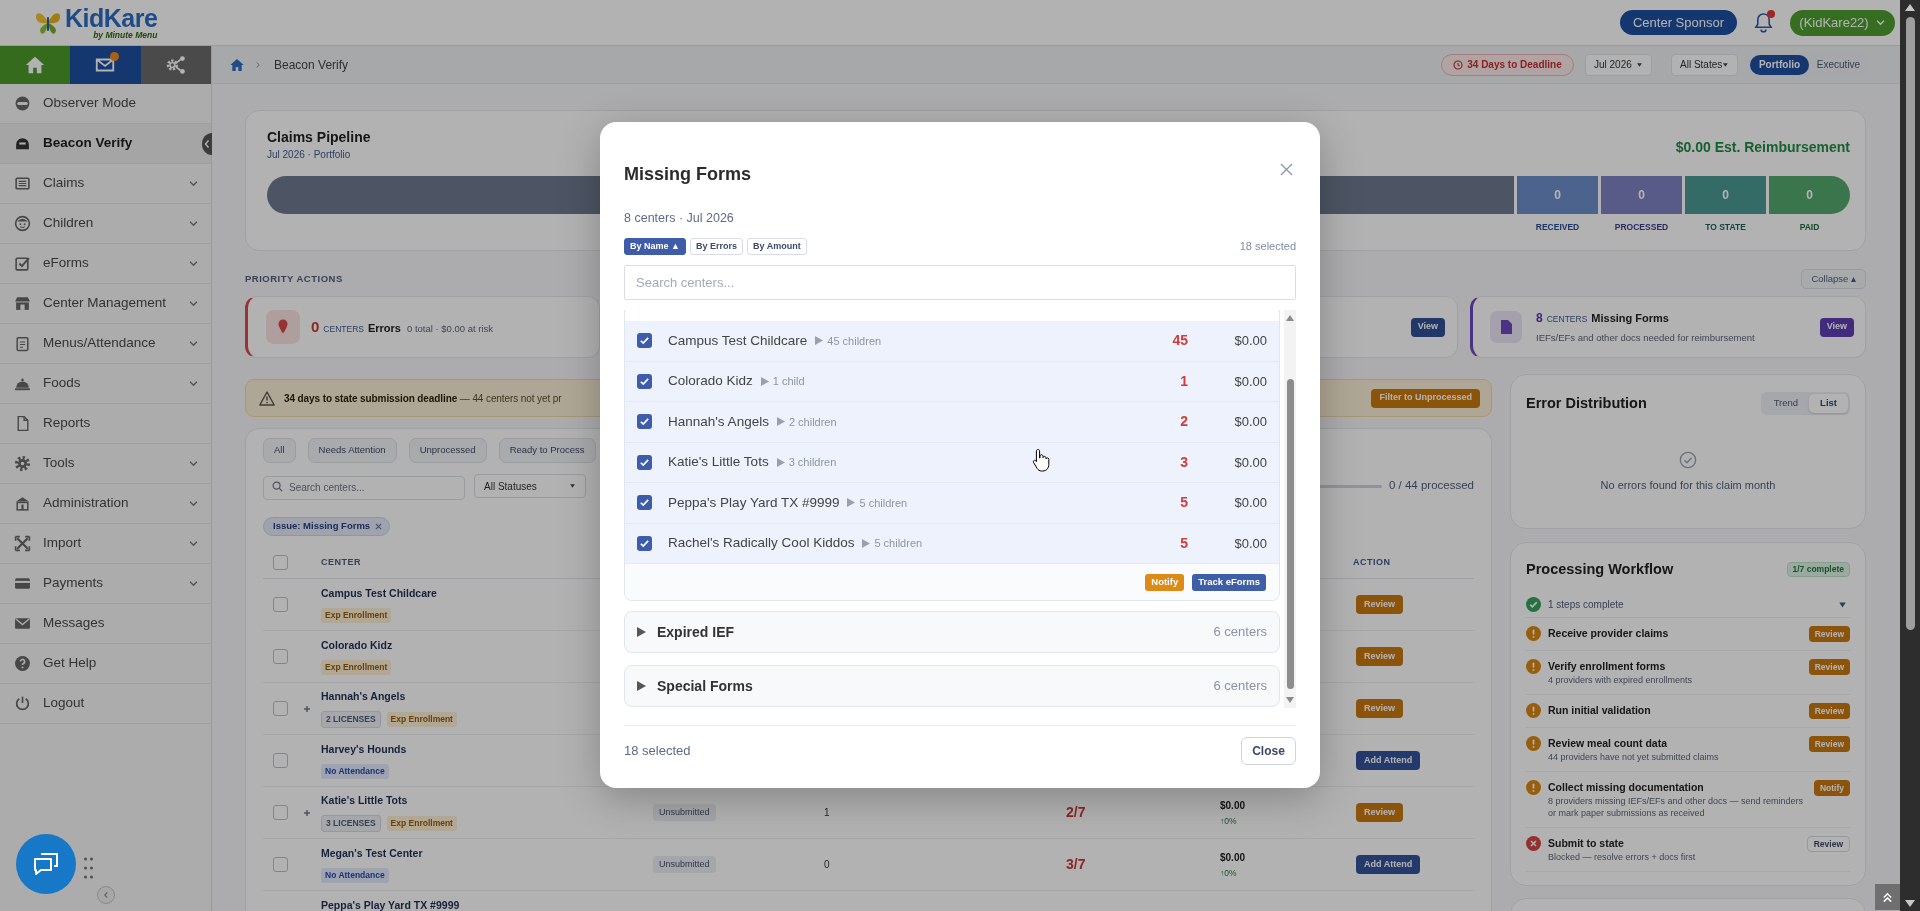 This screenshot has height=911, width=1920. I want to click on sidebar-menu-item: Beacon Verify, so click(105, 144).